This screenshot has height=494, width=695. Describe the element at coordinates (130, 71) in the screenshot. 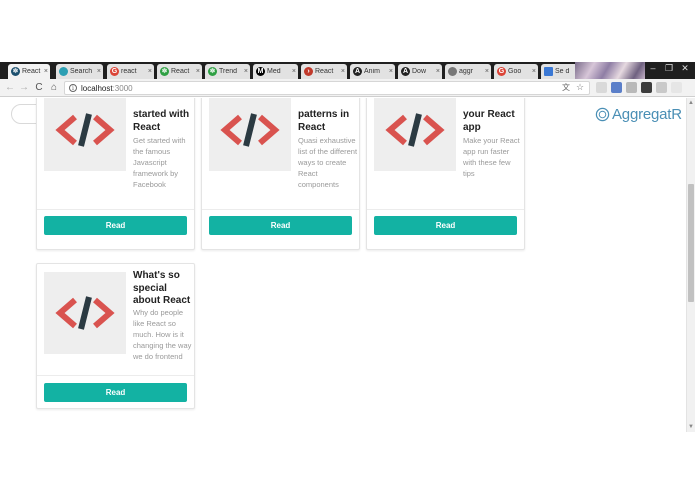

I see `tab-google-react: G react ×` at that location.